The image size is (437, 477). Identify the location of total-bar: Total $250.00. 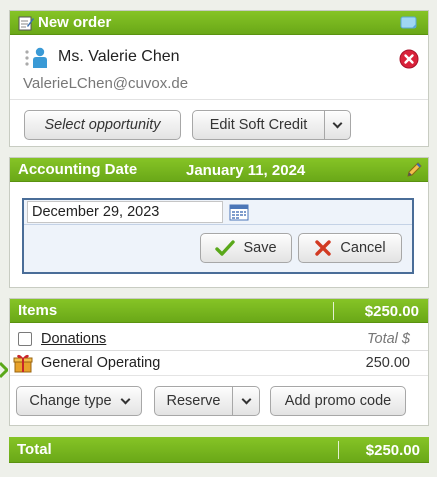
(219, 450).